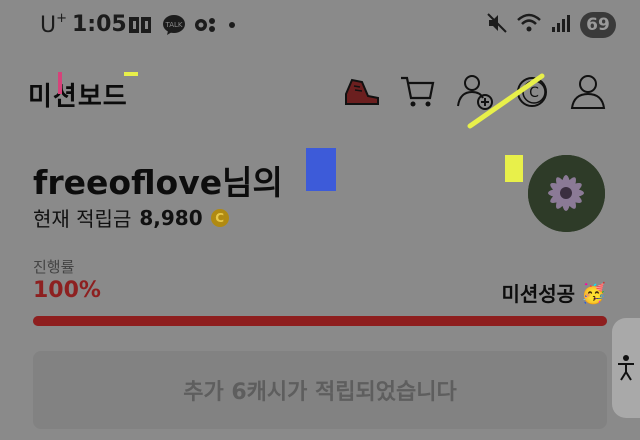 This screenshot has width=640, height=440. What do you see at coordinates (232, 27) in the screenshot?
I see `dot-icon` at bounding box center [232, 27].